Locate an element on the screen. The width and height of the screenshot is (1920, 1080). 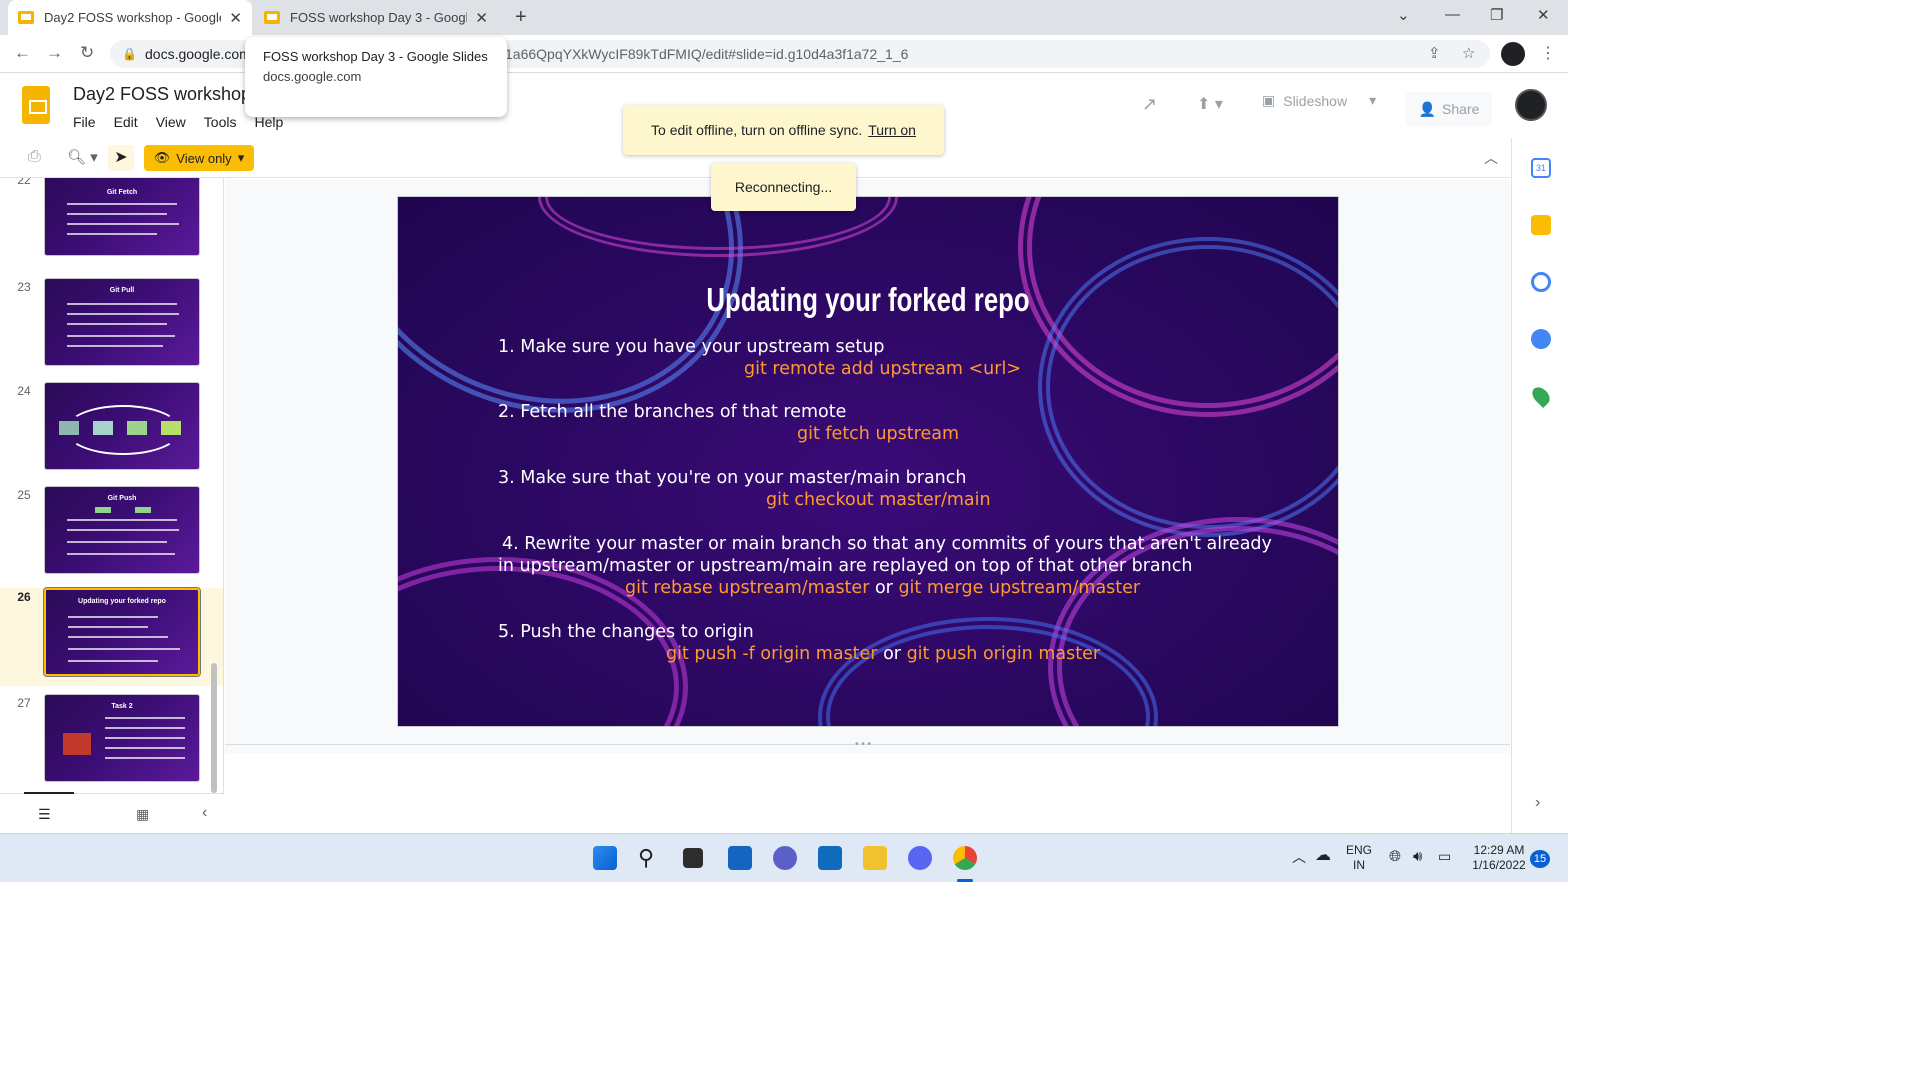
show-hidden-icons: ︿ is located at coordinates (1299, 857).